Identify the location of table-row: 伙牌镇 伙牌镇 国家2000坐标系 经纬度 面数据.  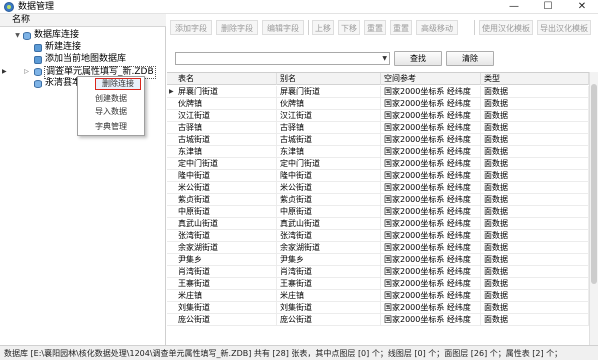
(378, 104).